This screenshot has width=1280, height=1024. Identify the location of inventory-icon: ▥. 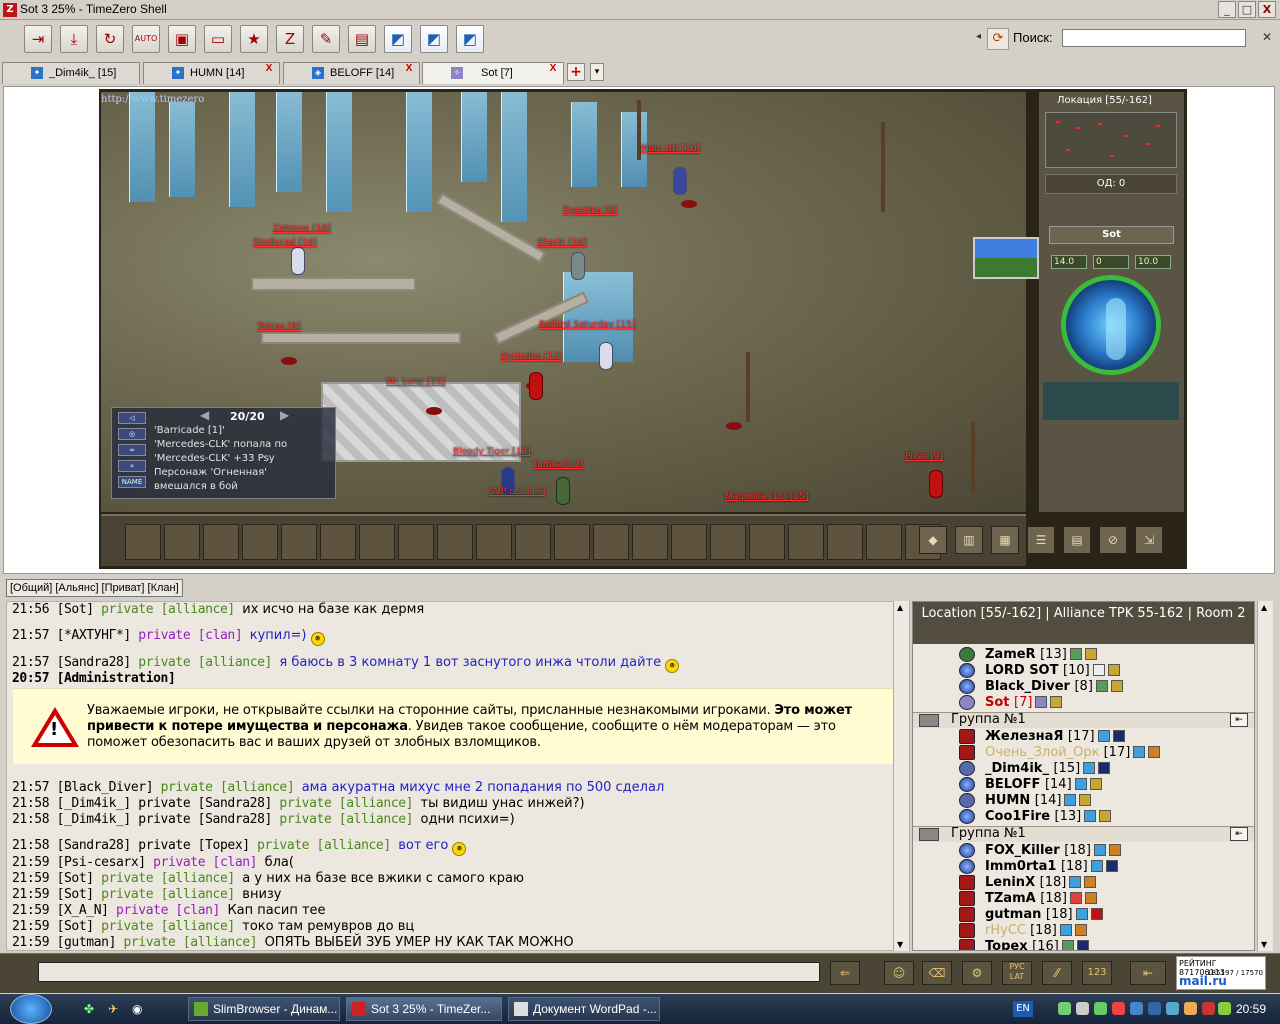
(969, 540).